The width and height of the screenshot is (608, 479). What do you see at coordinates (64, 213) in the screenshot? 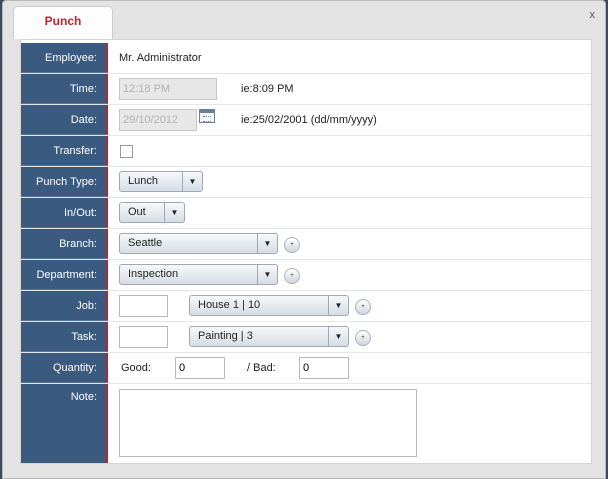
I see `in-out-label: In/Out:` at bounding box center [64, 213].